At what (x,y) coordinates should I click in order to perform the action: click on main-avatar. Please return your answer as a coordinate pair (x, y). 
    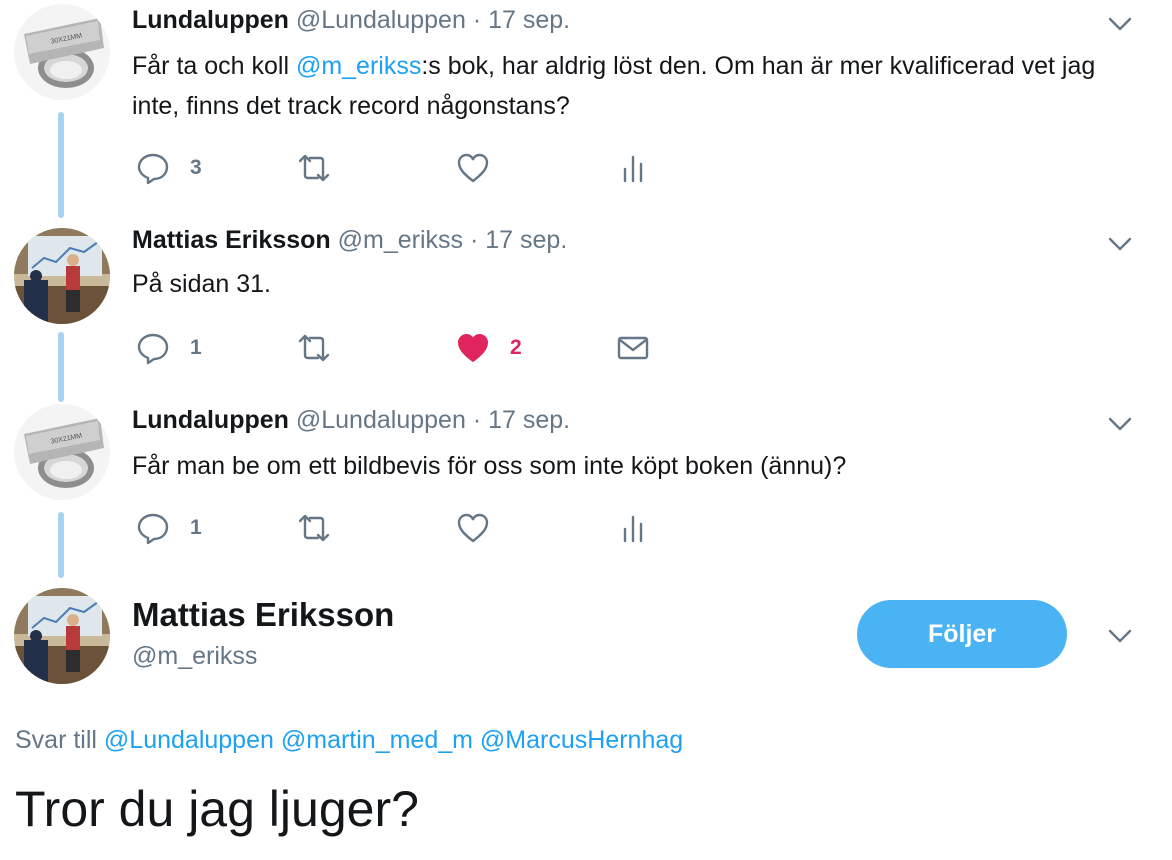
    Looking at the image, I should click on (62, 636).